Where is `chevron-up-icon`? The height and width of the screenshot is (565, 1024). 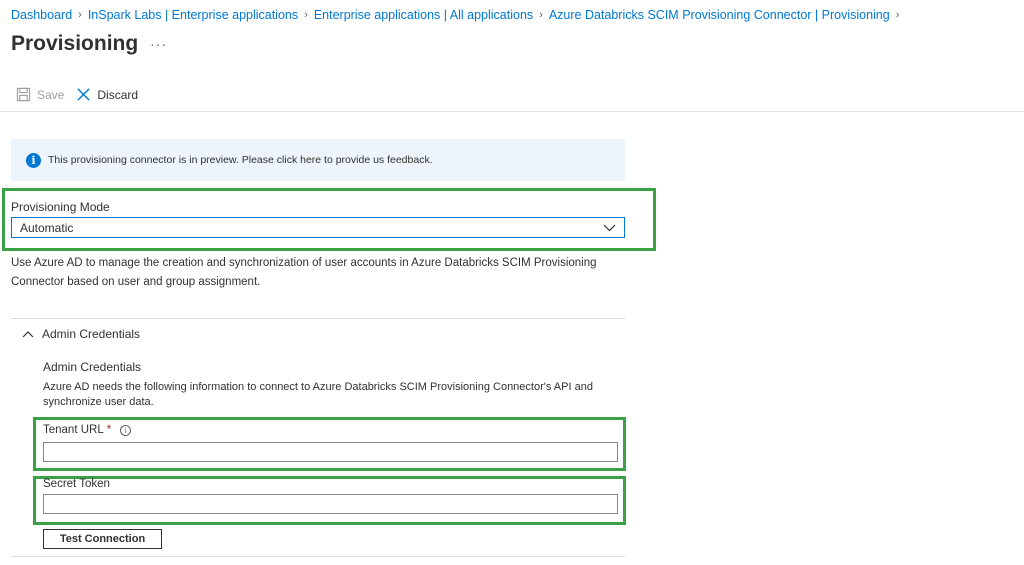
chevron-up-icon is located at coordinates (28, 334).